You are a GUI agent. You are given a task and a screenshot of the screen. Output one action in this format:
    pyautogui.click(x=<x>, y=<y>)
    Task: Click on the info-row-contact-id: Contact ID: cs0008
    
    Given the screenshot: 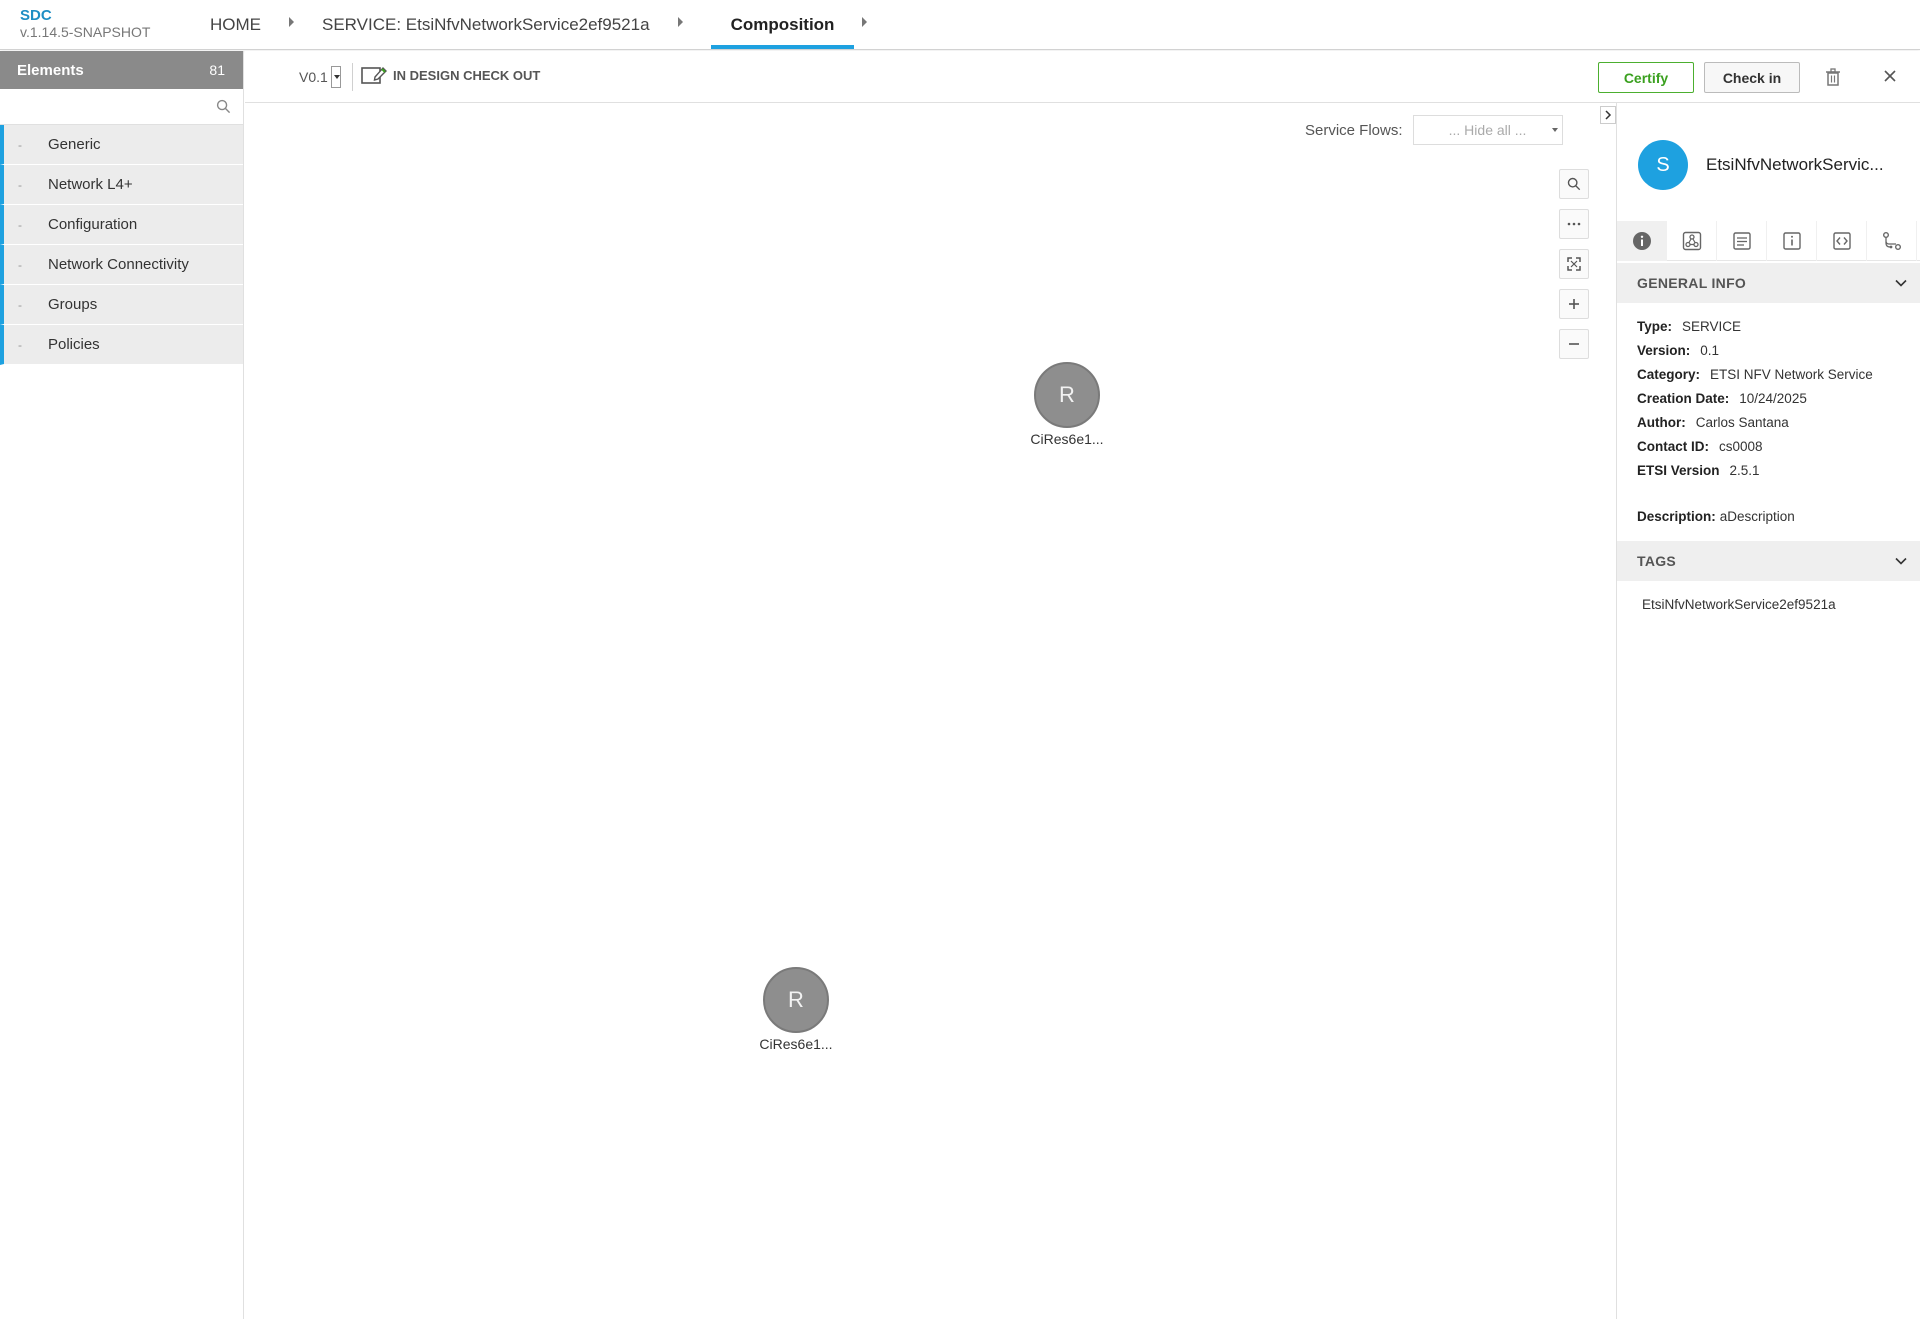 What is the action you would take?
    pyautogui.click(x=1700, y=446)
    